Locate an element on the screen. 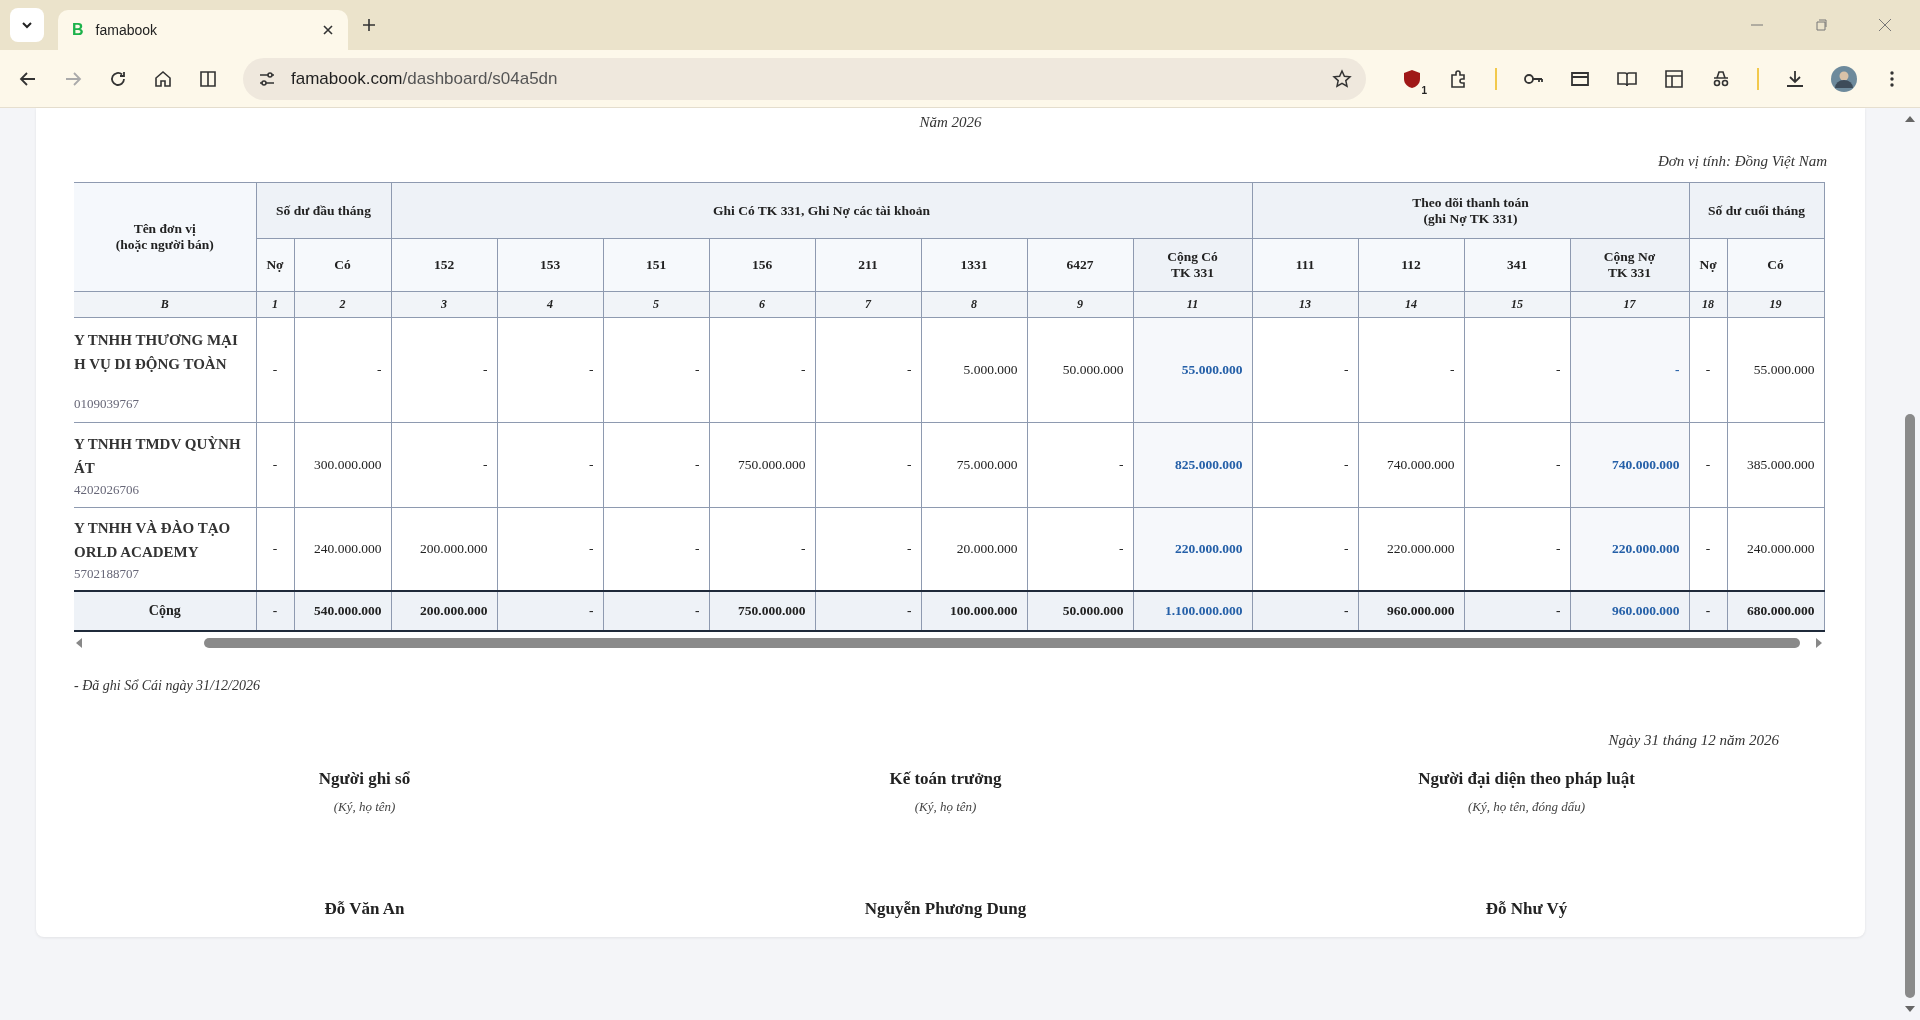  column-header: Cộng Nợ TK 331 is located at coordinates (1630, 265).